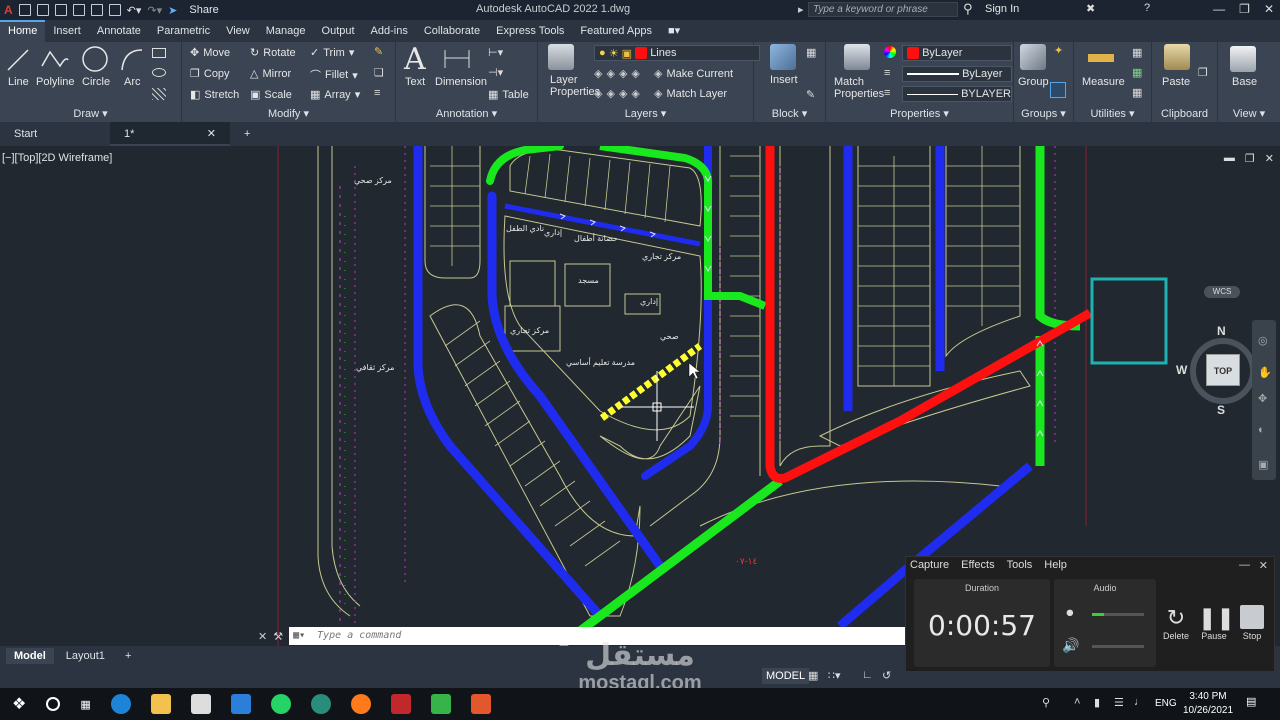 The image size is (1280, 720). What do you see at coordinates (1265, 372) in the screenshot?
I see `pan-icon: ✋` at bounding box center [1265, 372].